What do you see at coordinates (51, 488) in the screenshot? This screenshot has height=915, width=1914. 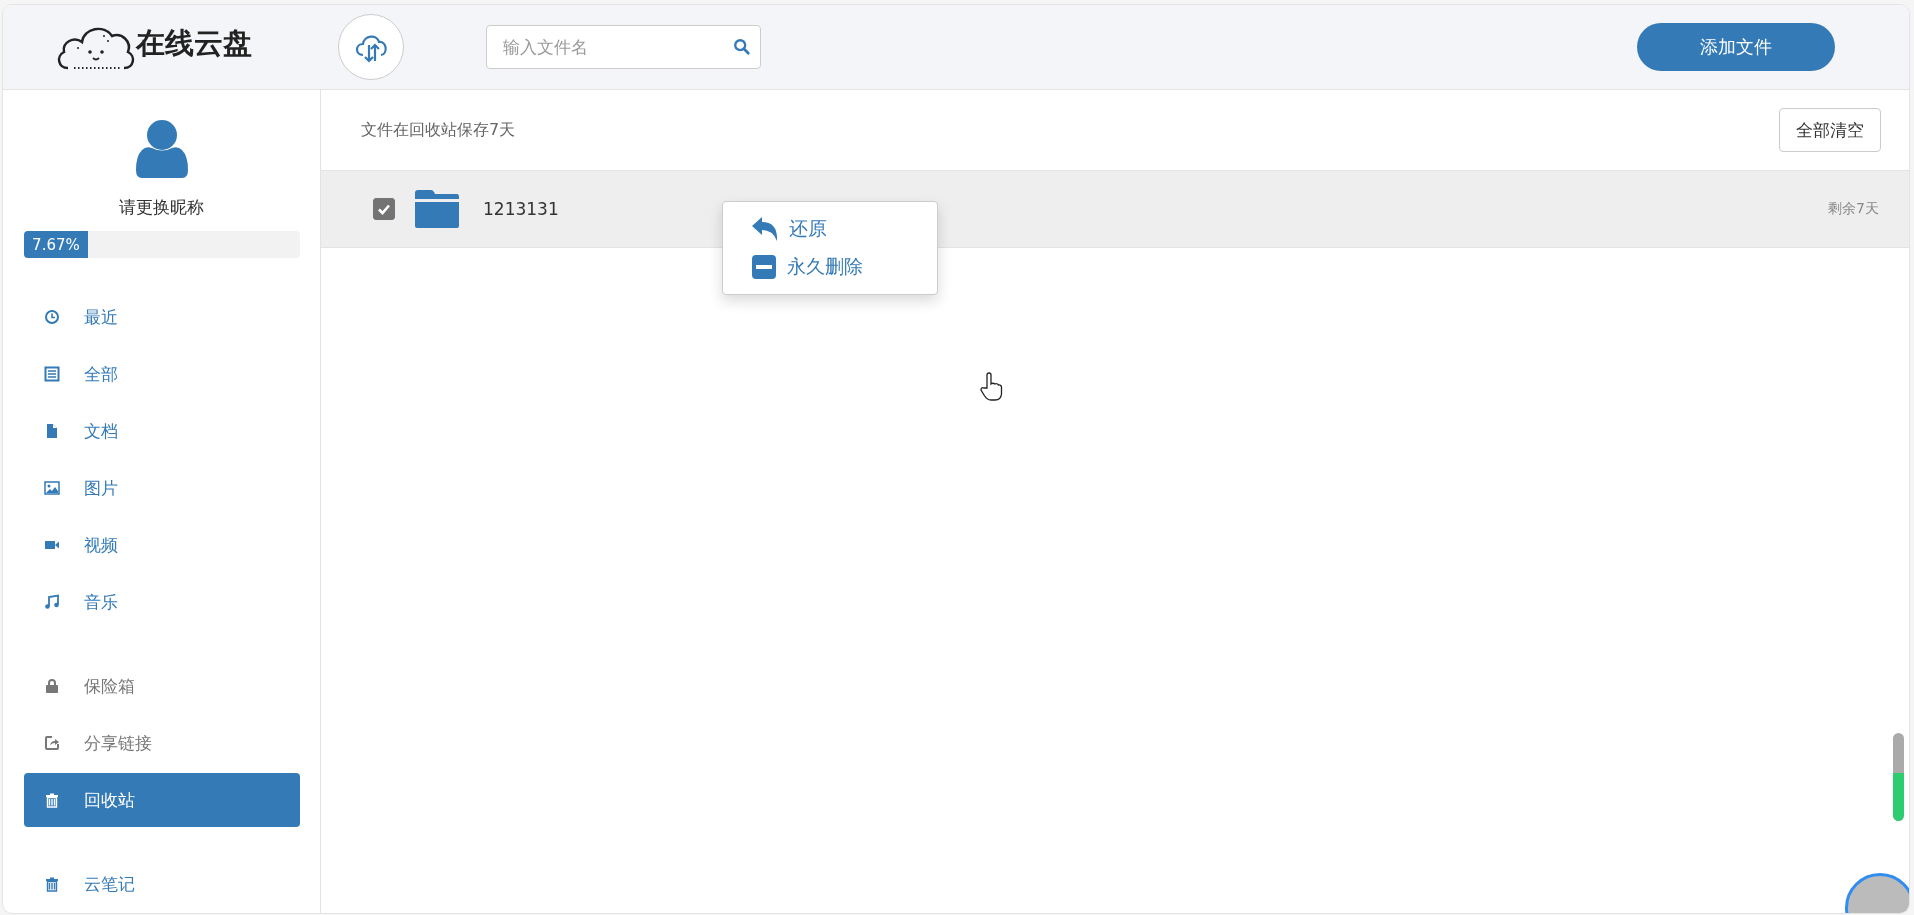 I see `image-icon` at bounding box center [51, 488].